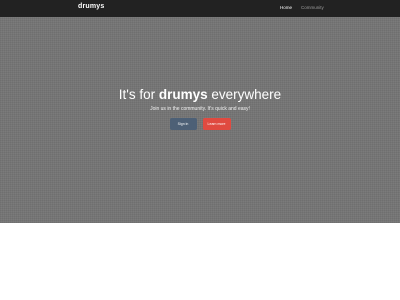  I want to click on hero-buttons: Sign in Learn more, so click(200, 124).